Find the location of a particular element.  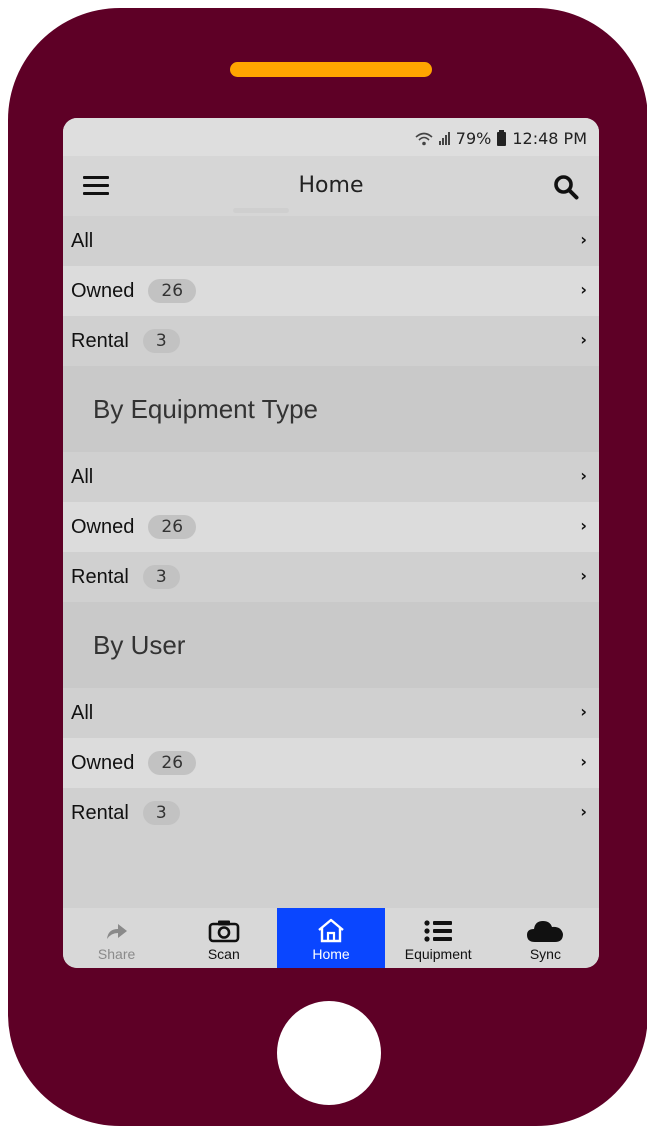

tab-sync: Sync is located at coordinates (545, 938).